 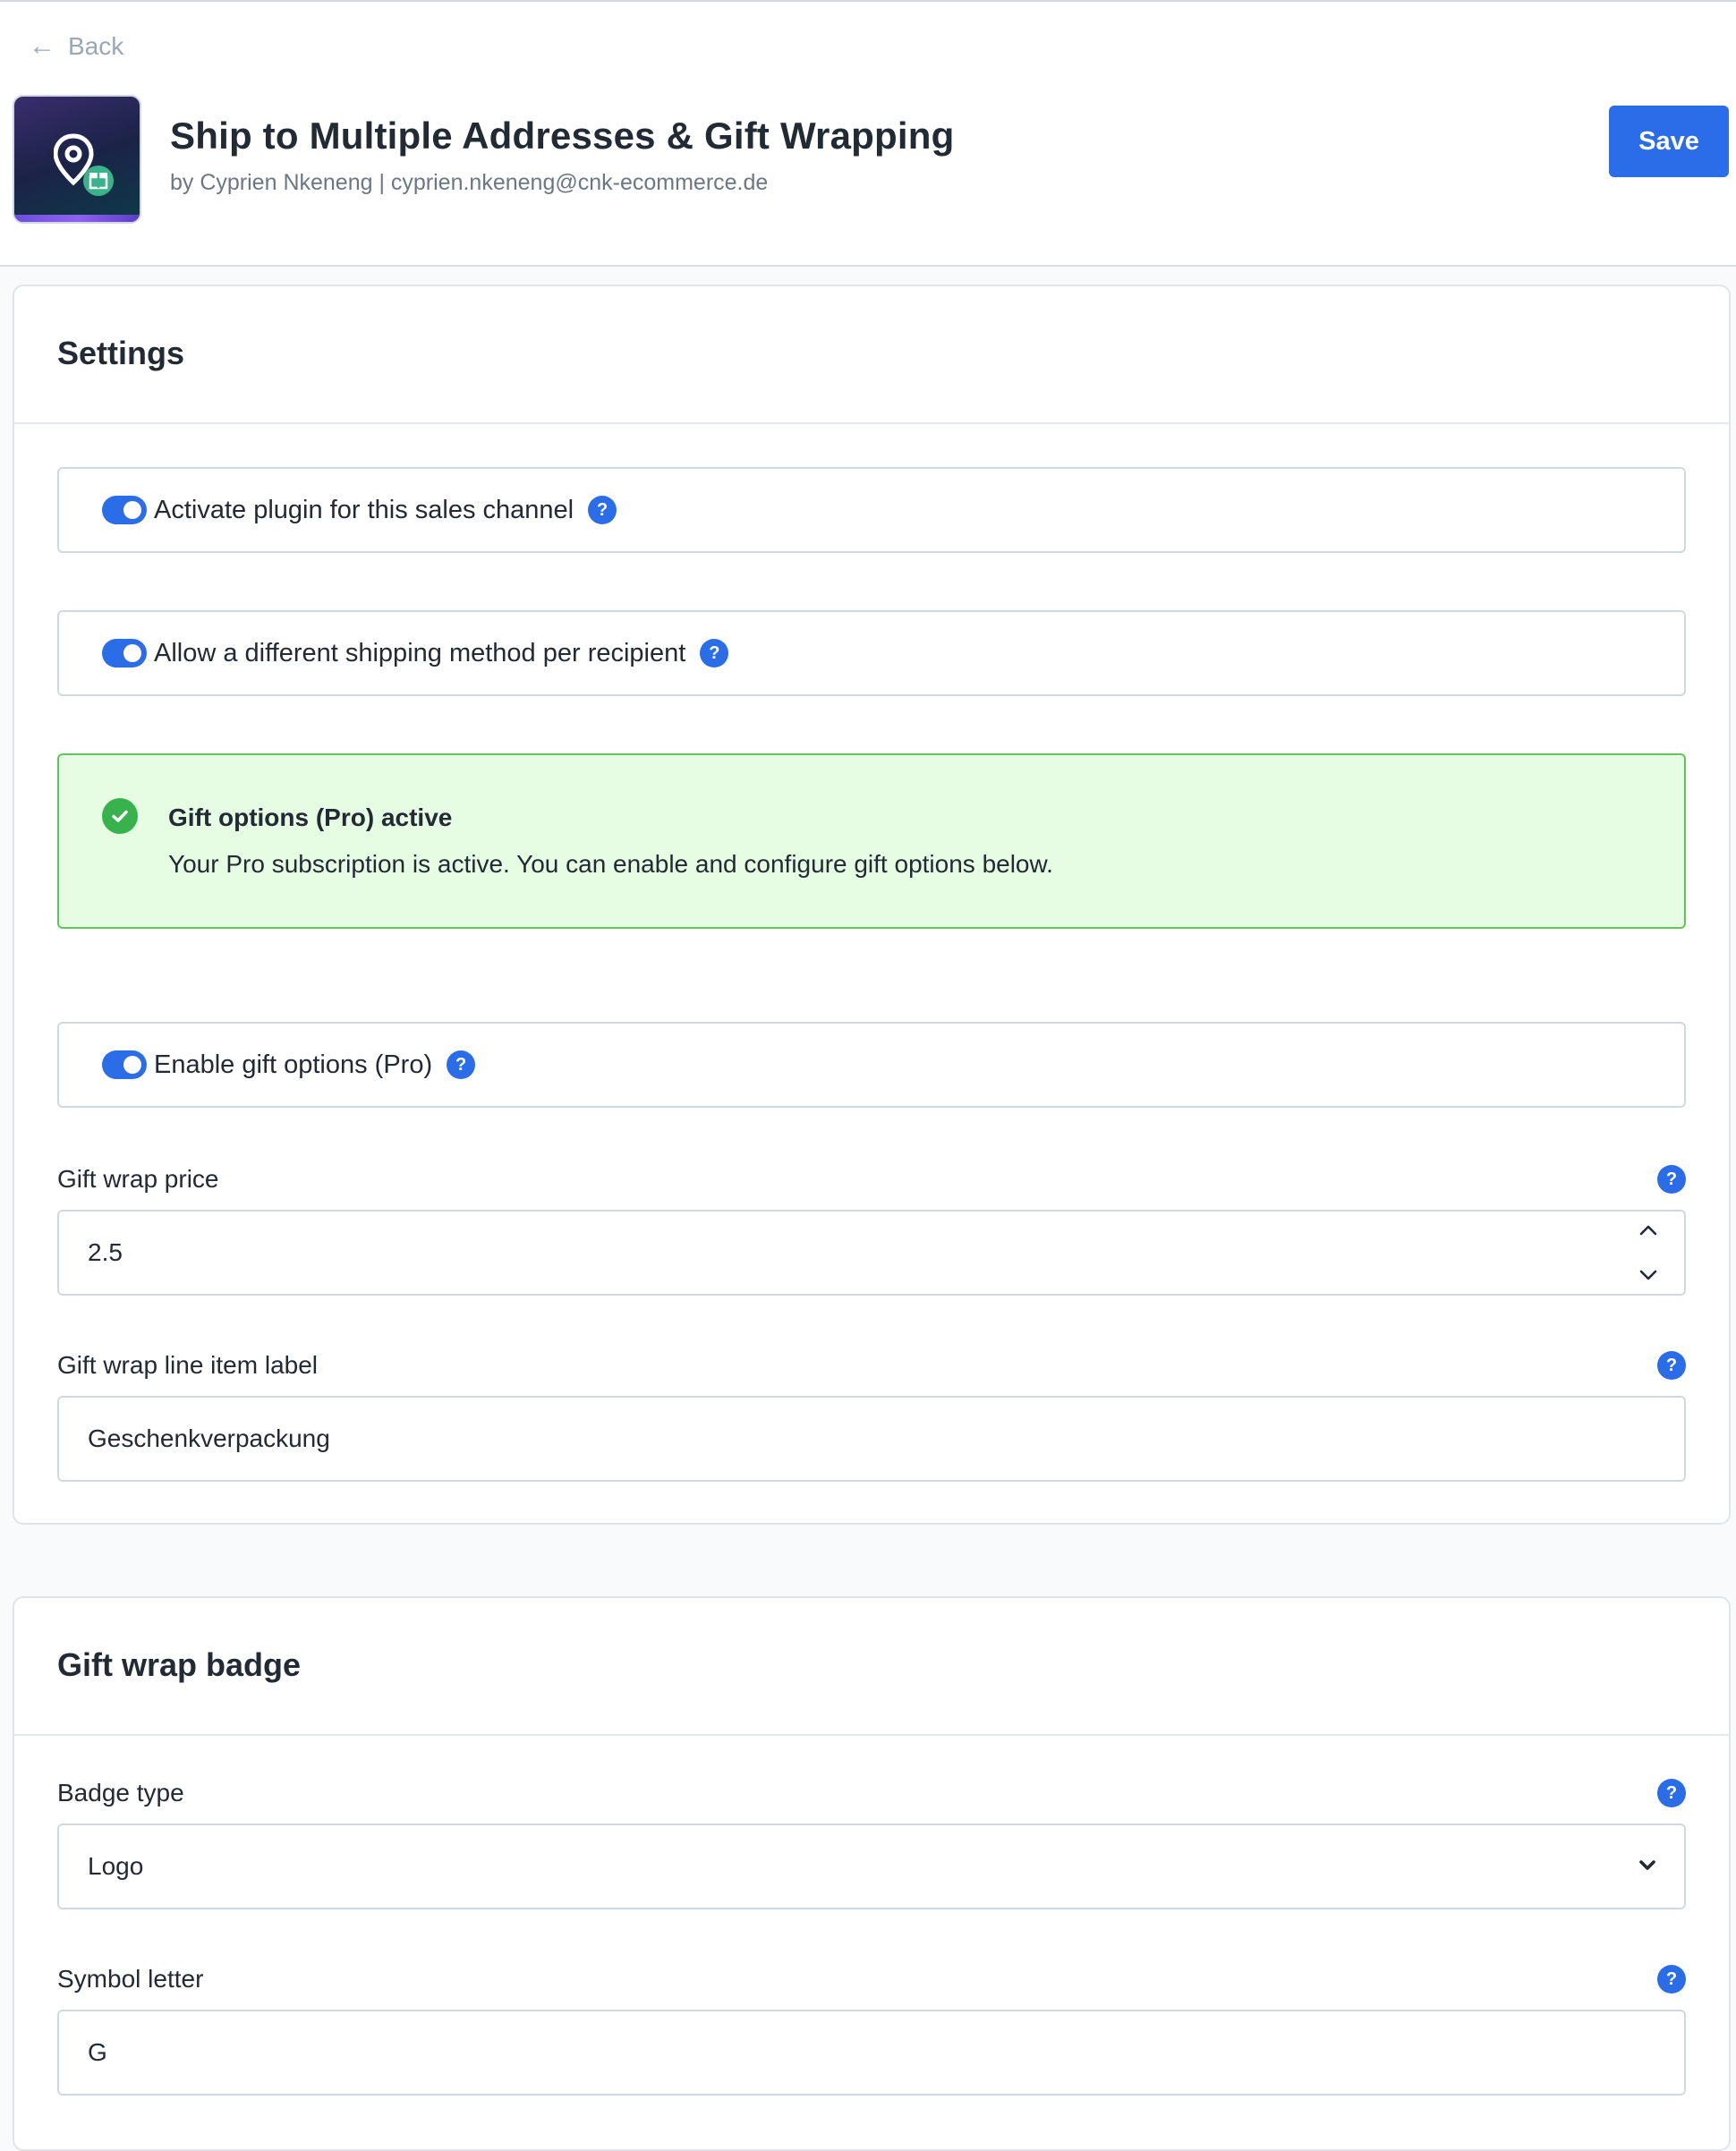 I want to click on toggle-row-activate-plugin: Activate plugin for this sales channel ?, so click(x=871, y=510).